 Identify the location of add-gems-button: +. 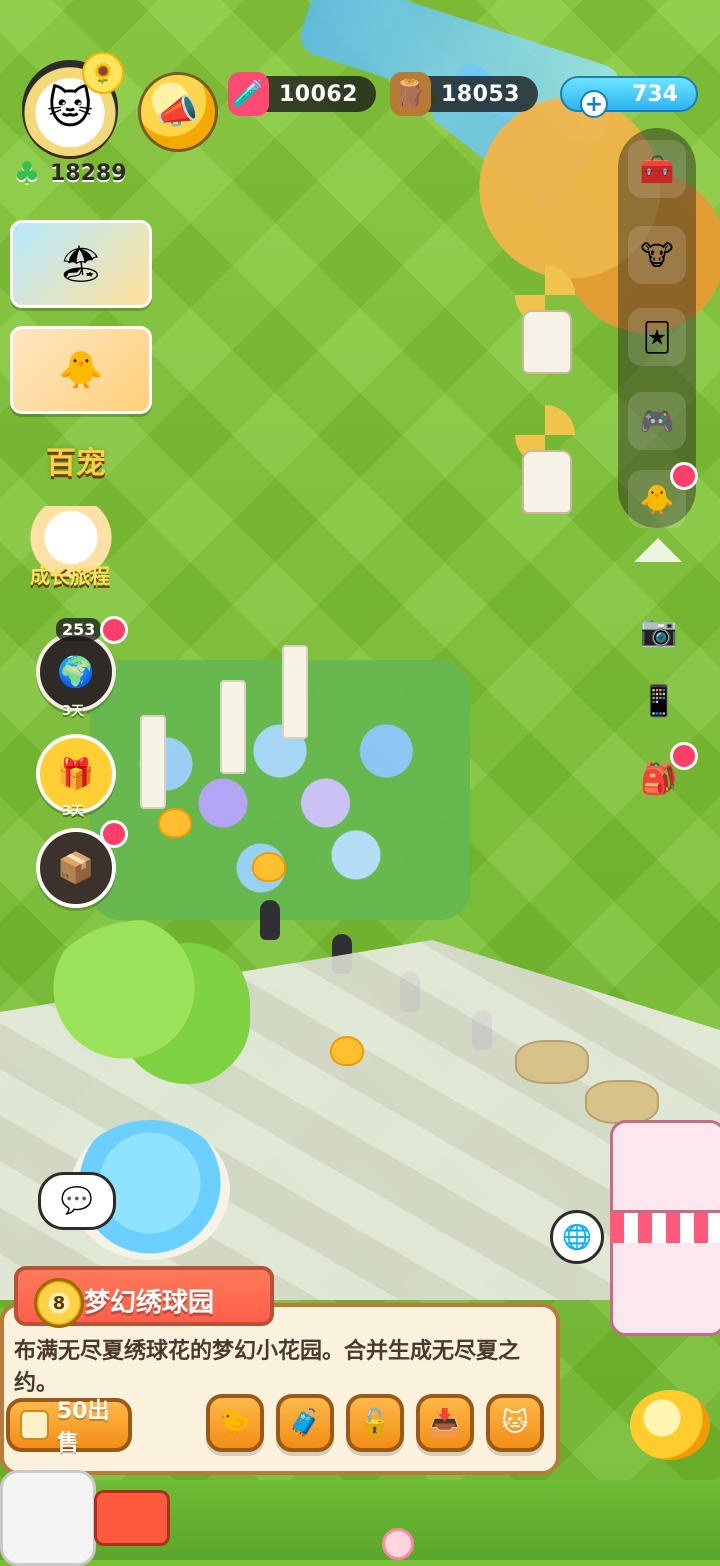
(594, 104).